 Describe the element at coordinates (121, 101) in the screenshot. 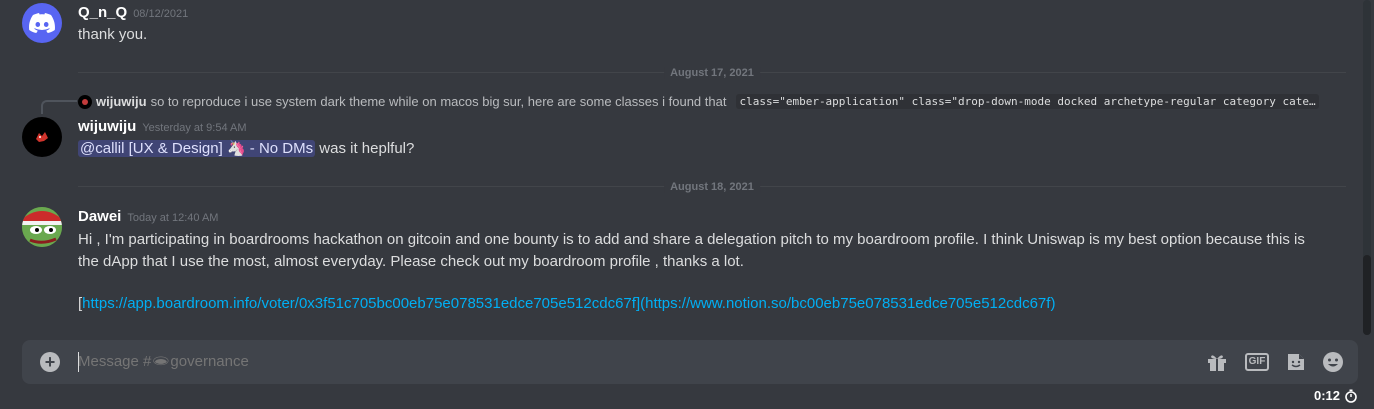

I see `reply-author: wijuwiju` at that location.